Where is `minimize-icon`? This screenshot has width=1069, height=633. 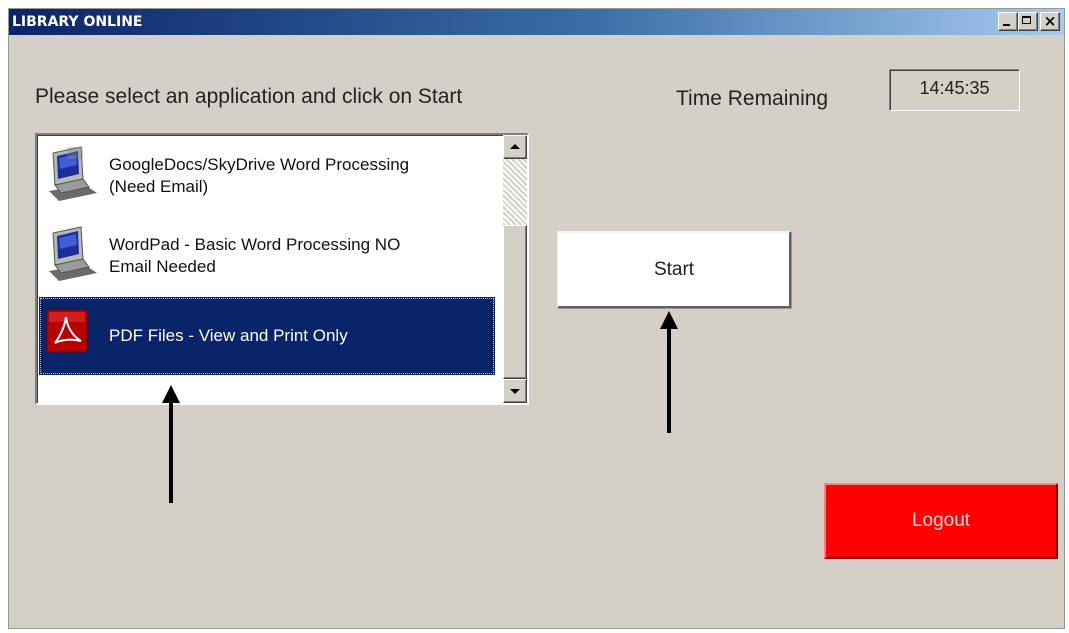
minimize-icon is located at coordinates (1006, 25).